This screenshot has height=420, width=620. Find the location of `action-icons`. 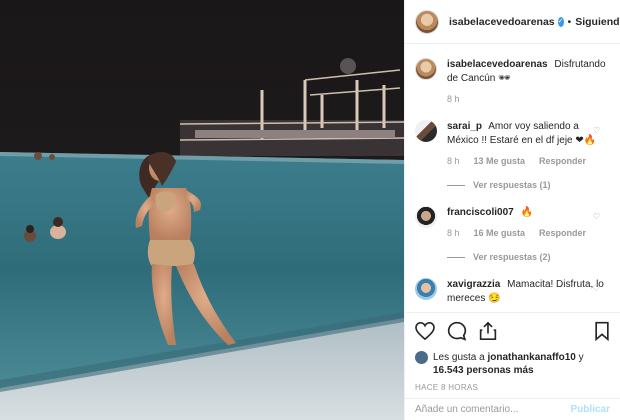

action-icons is located at coordinates (512, 333).